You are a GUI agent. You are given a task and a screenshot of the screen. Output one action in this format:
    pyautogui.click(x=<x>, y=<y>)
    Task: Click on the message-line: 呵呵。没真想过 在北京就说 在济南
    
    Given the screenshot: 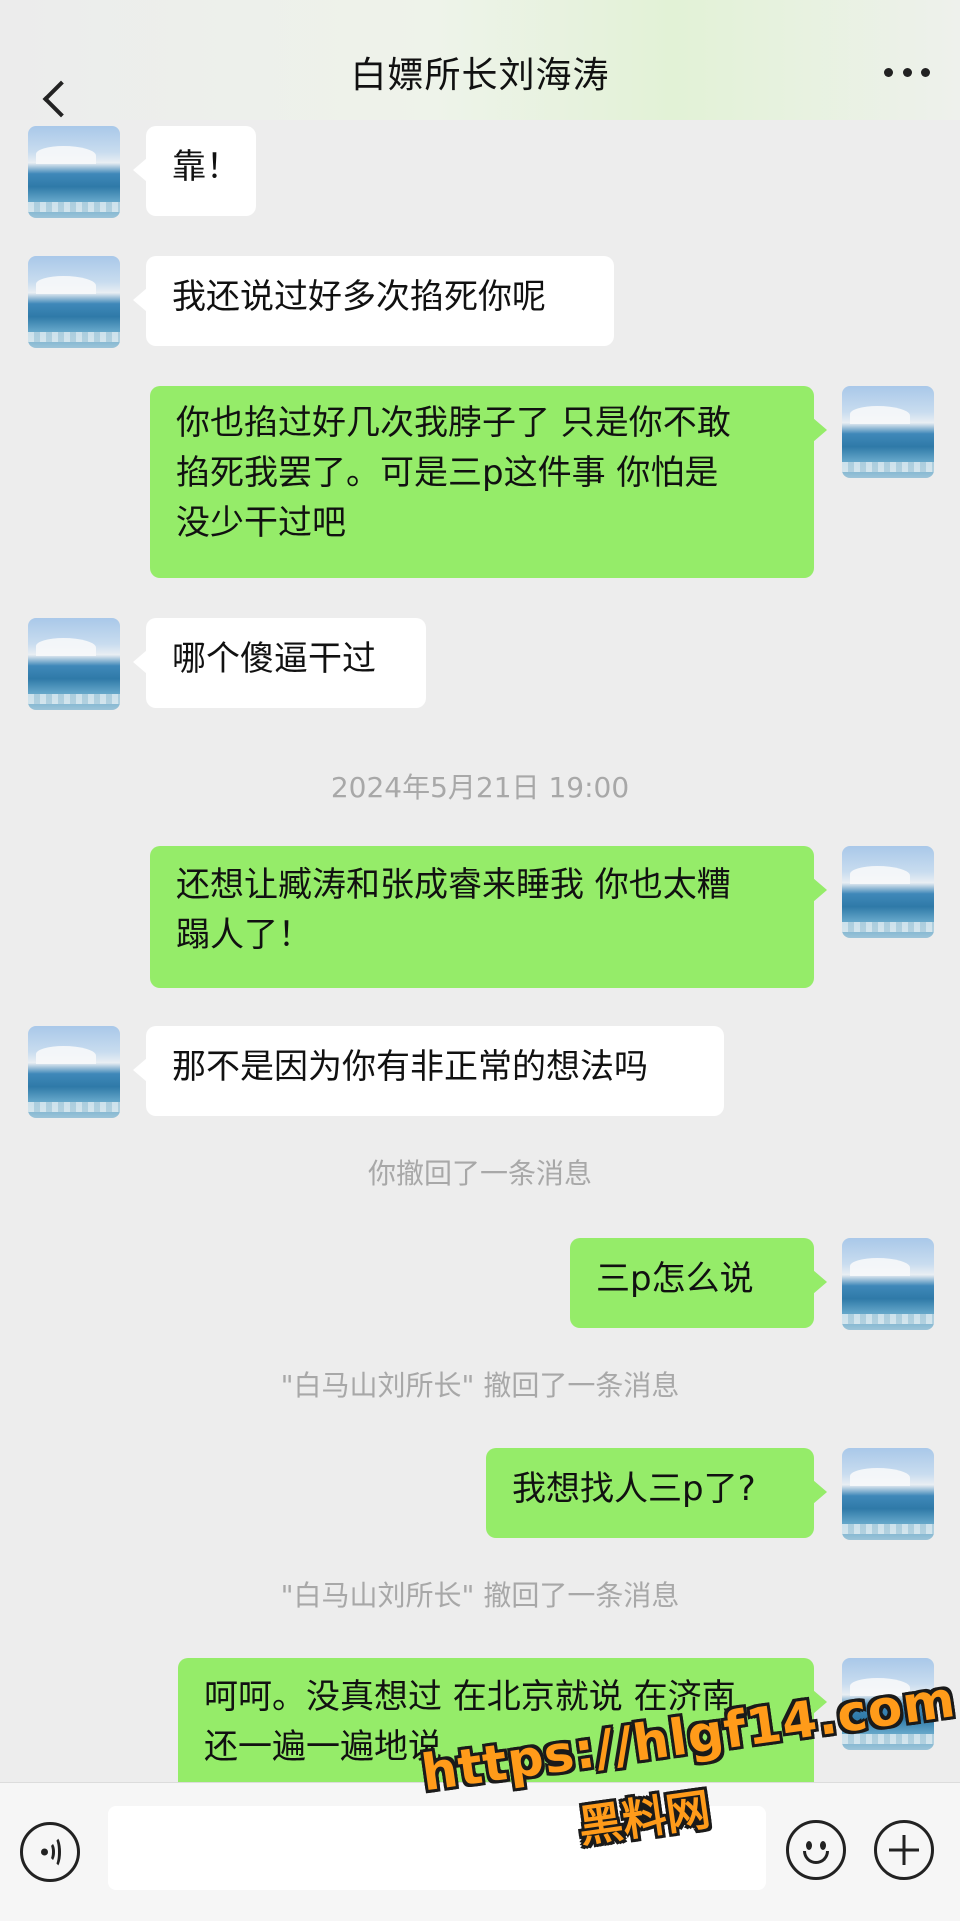 What is the action you would take?
    pyautogui.click(x=470, y=1697)
    